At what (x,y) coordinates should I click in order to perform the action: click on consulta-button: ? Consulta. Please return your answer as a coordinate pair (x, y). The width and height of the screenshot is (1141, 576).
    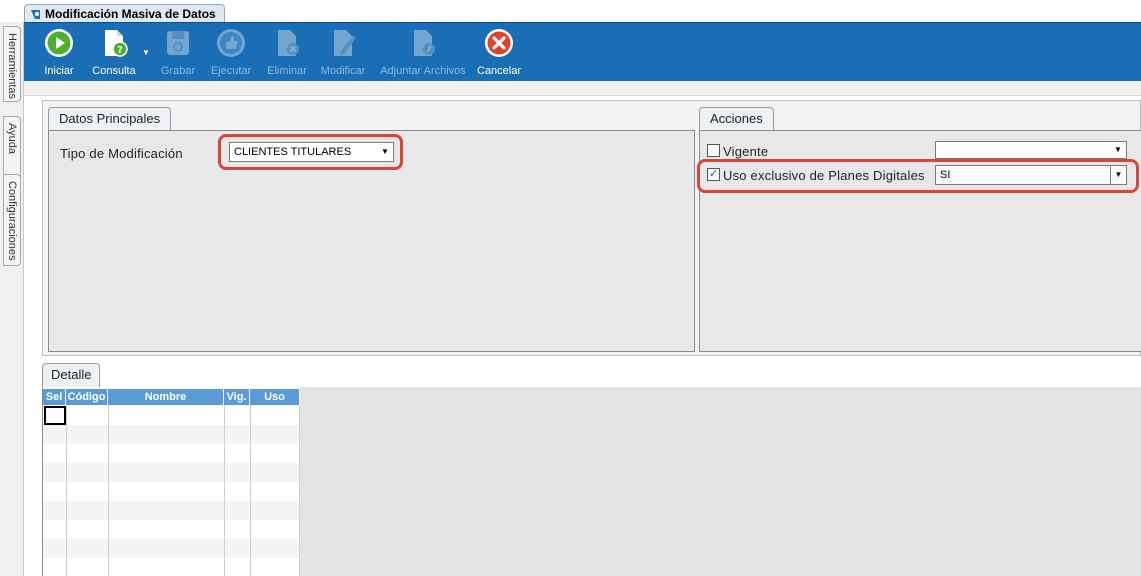
    Looking at the image, I should click on (114, 52).